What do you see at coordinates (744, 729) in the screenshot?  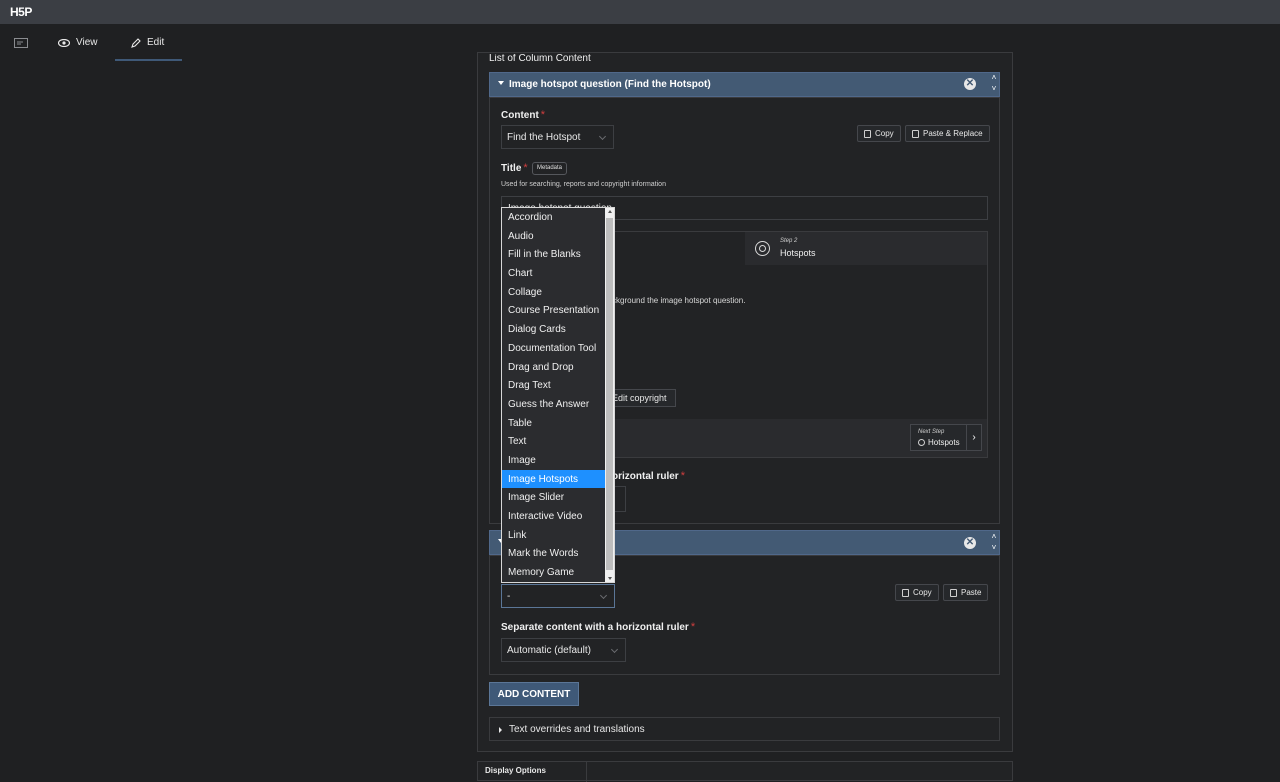 I see `text-overrides-toggle: Text overrides and translations` at bounding box center [744, 729].